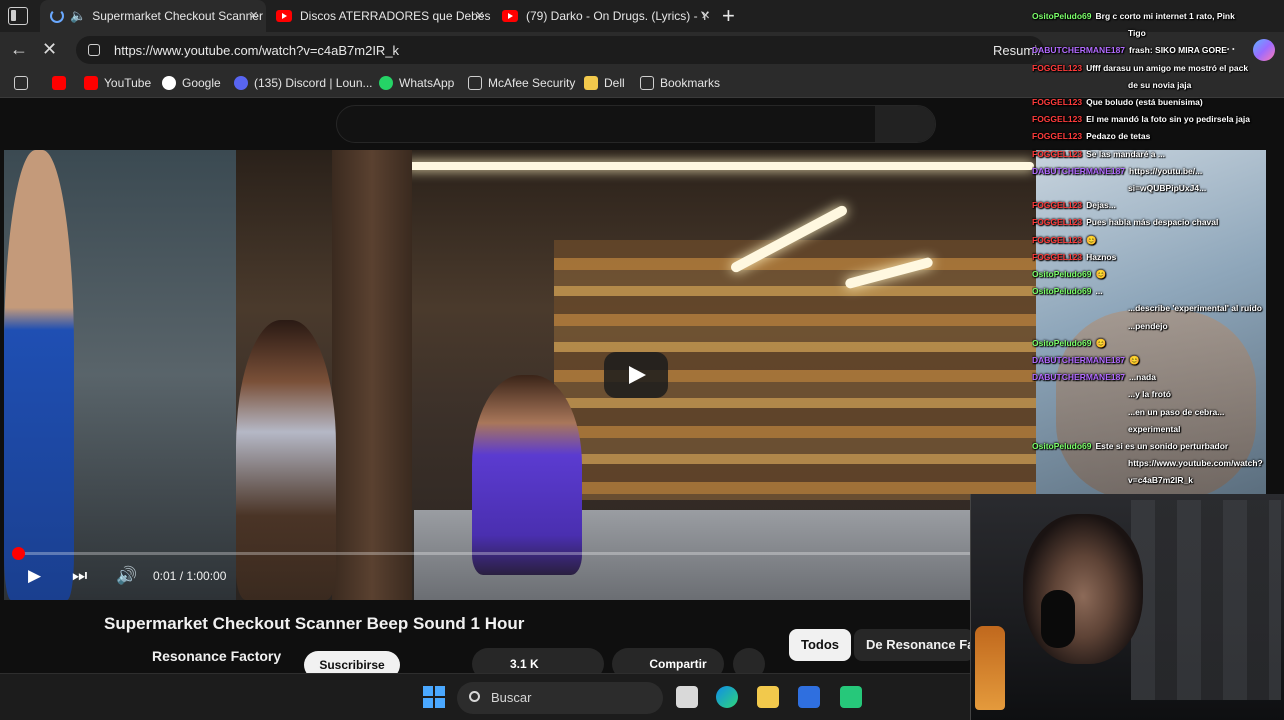 This screenshot has height=720, width=1284. Describe the element at coordinates (475, 83) in the screenshot. I see `page-icon` at that location.